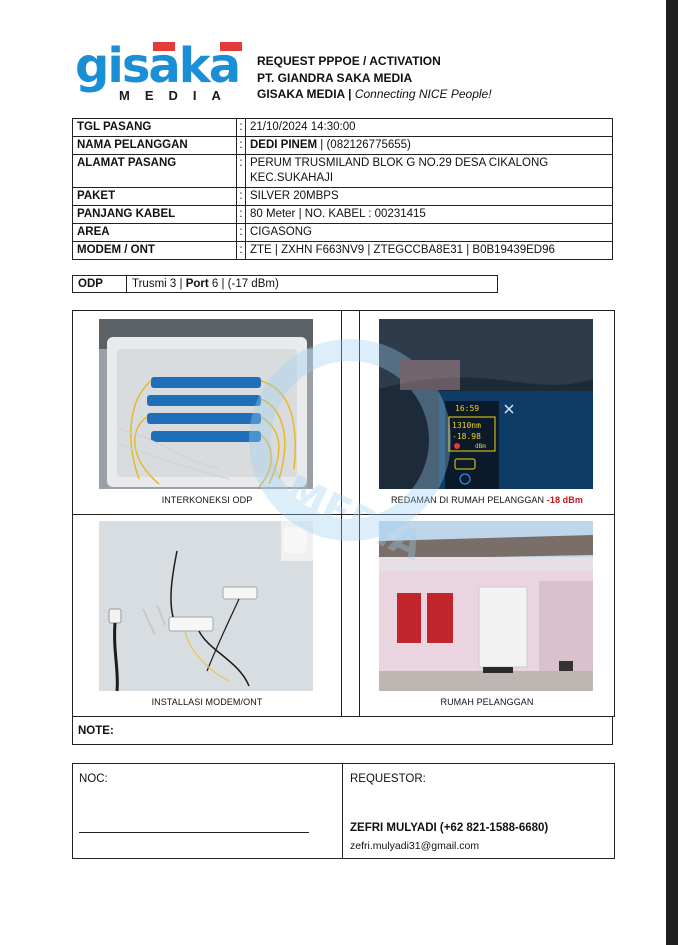 The image size is (678, 945). I want to click on svg-text: MEDIA, so click(177, 95).